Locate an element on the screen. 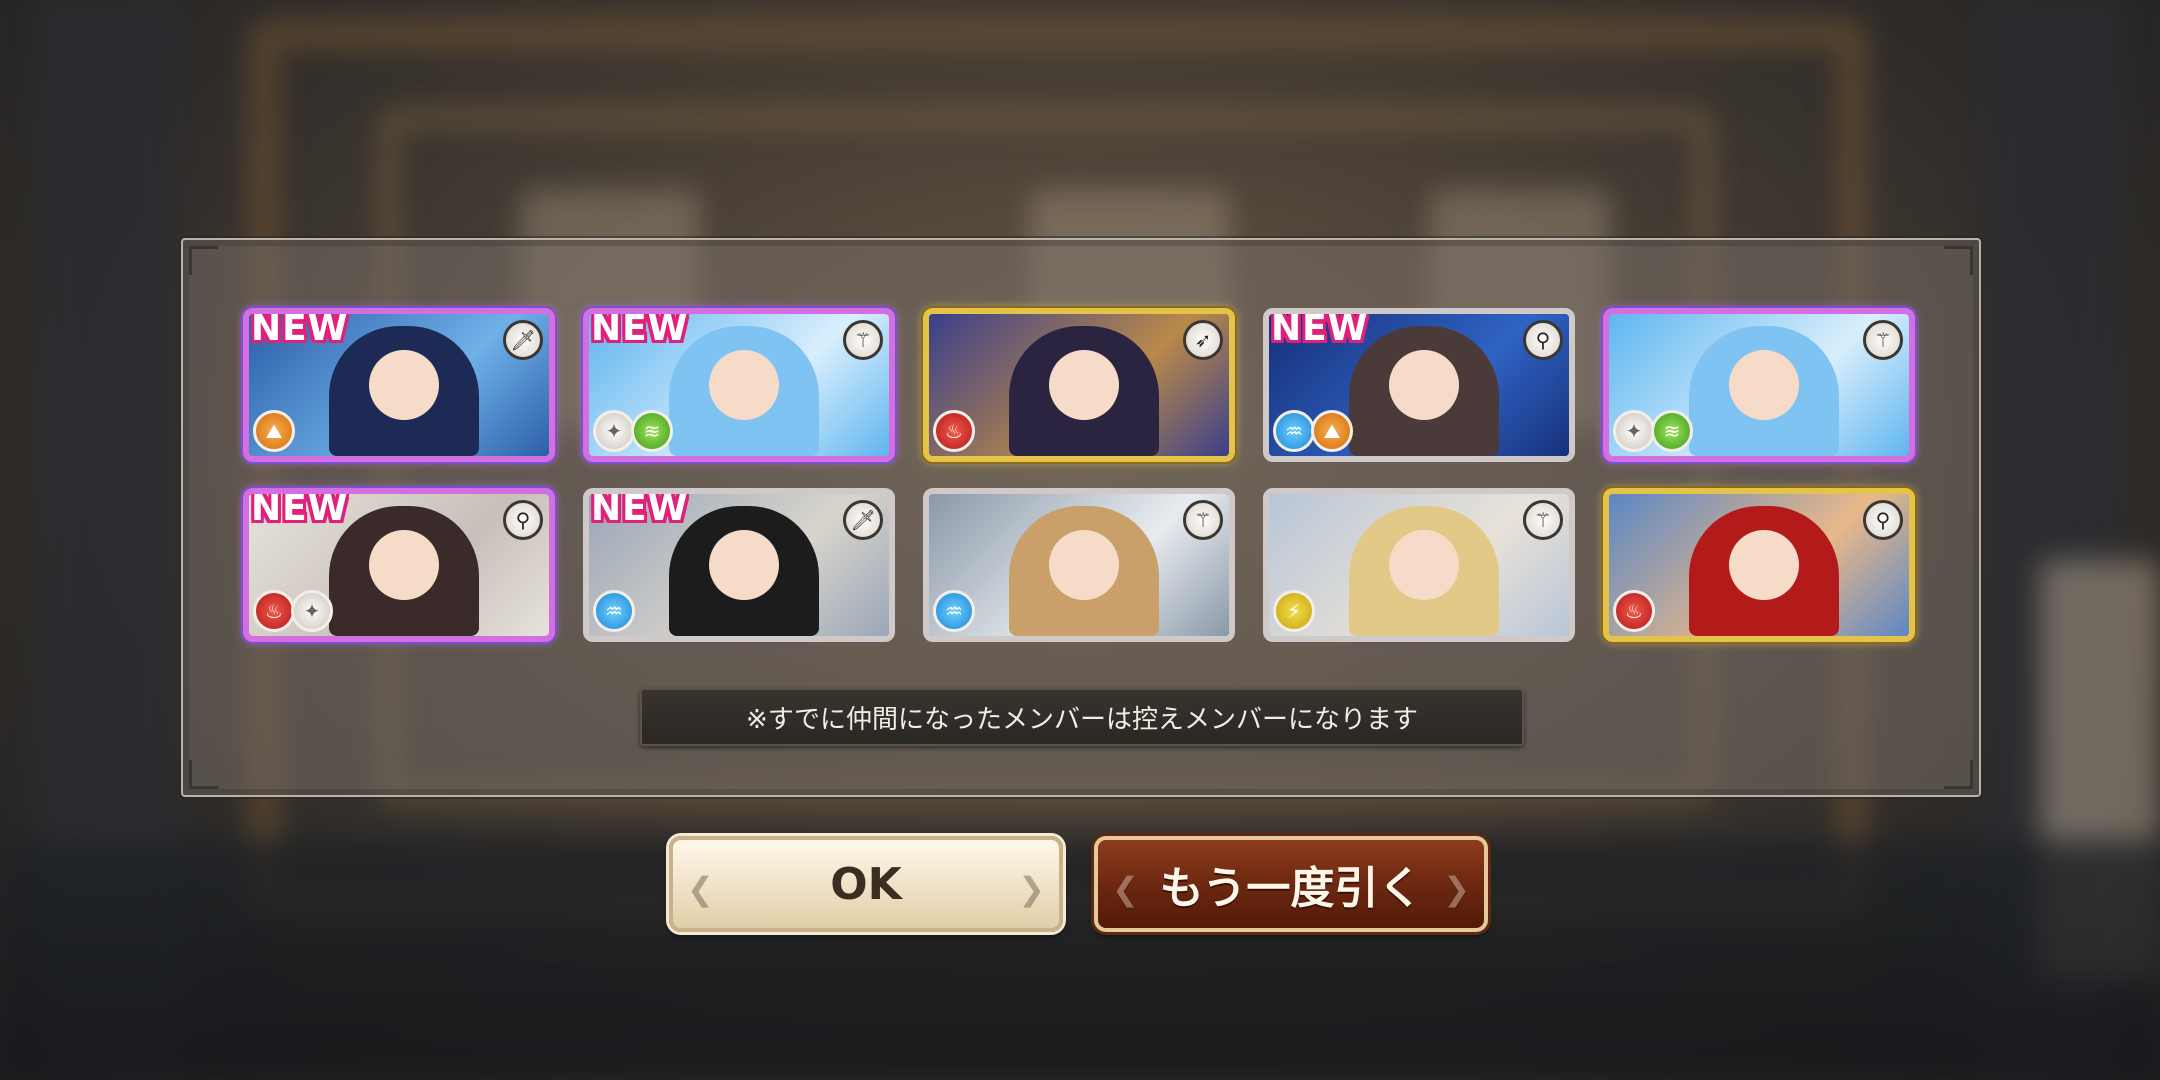 The width and height of the screenshot is (2160, 1080). result-card: NEW ⚲ ♨ ✦ is located at coordinates (399, 565).